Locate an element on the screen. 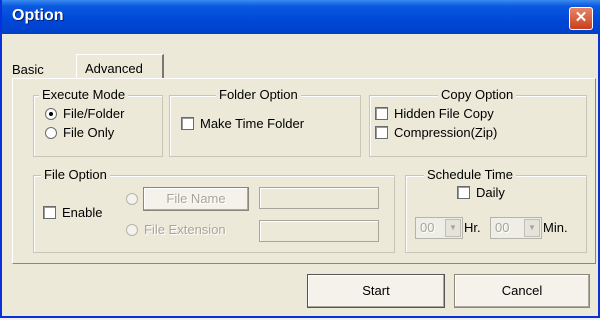 This screenshot has width=600, height=320. schedule-time-legend: Schedule Time is located at coordinates (470, 174).